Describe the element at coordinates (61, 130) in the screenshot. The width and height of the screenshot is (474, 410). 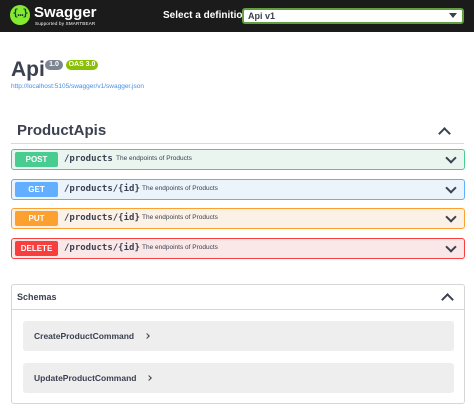
I see `tag-title: ProductApis` at that location.